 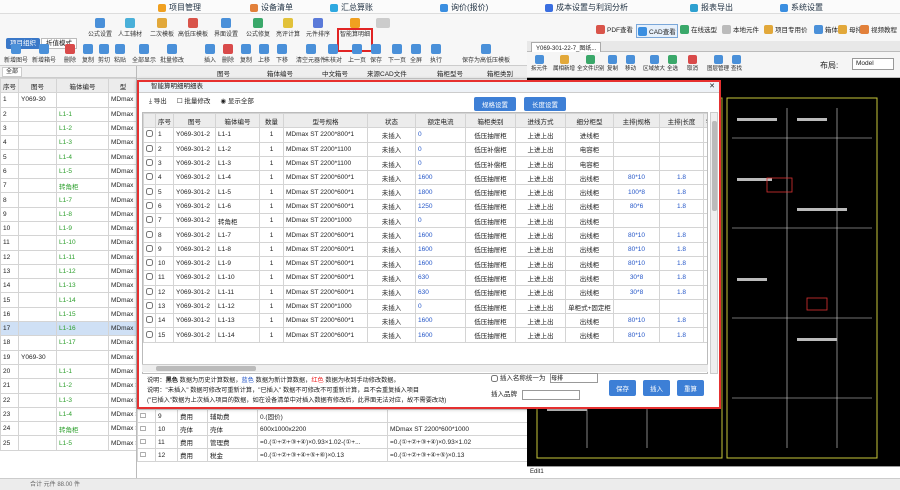 What do you see at coordinates (325, 292) in the screenshot?
I see `cell-model: MDmax ST 2200*600*1` at bounding box center [325, 292].